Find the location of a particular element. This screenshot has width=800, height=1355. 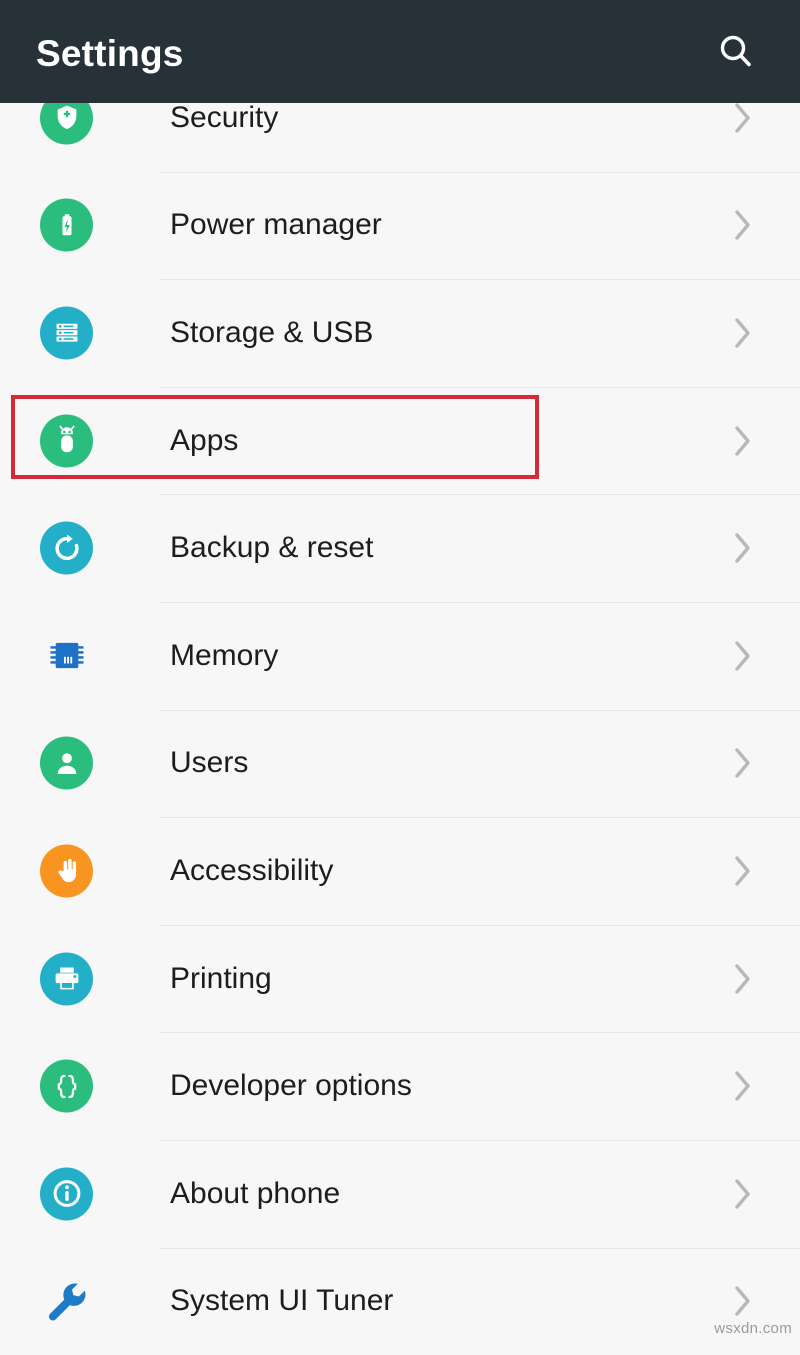

list-item-storage-usb: Storage & USB is located at coordinates (400, 333).